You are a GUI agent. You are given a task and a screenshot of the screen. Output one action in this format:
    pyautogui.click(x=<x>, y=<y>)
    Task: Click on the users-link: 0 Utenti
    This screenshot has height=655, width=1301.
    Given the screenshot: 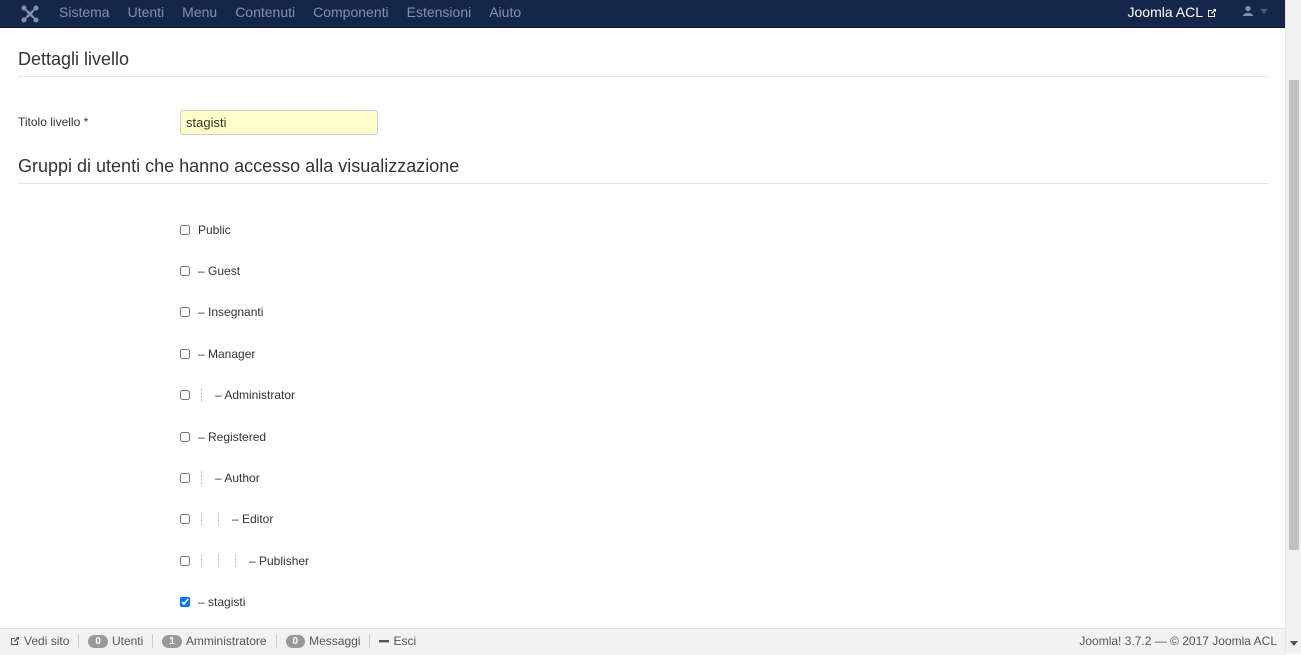 What is the action you would take?
    pyautogui.click(x=116, y=641)
    